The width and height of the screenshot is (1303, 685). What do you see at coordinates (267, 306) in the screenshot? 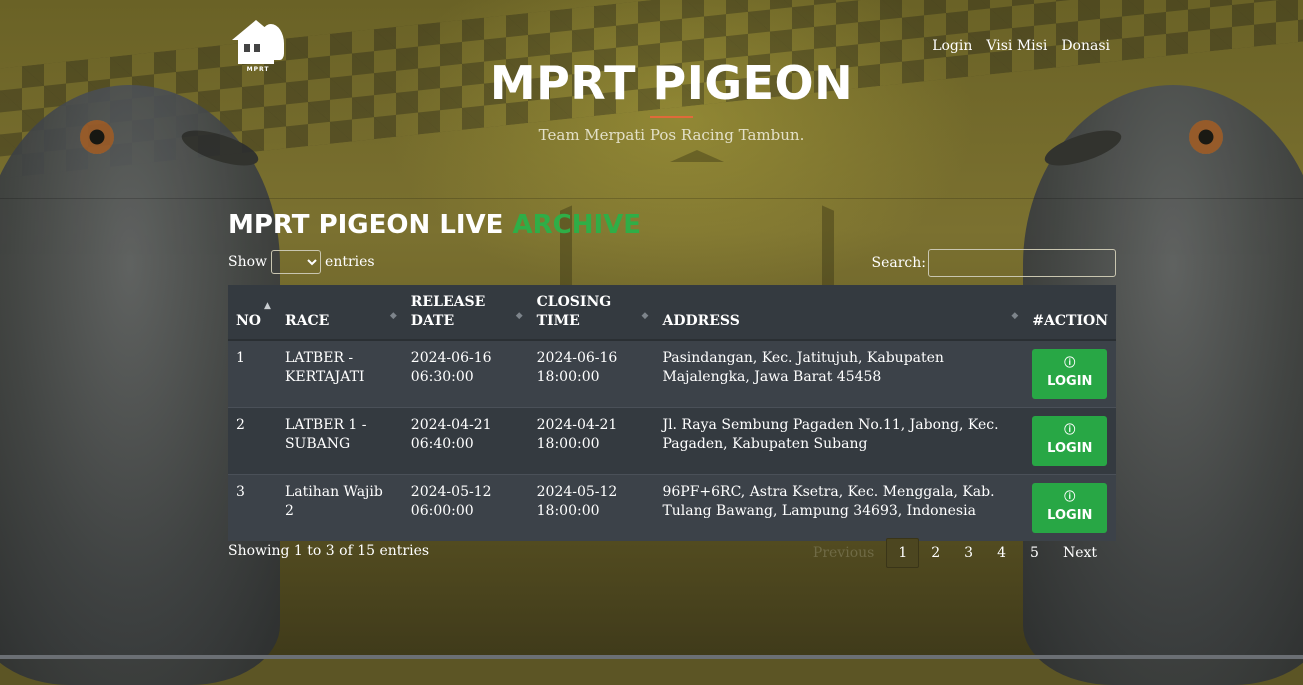
I see `sort-asc-icon: ▲` at bounding box center [267, 306].